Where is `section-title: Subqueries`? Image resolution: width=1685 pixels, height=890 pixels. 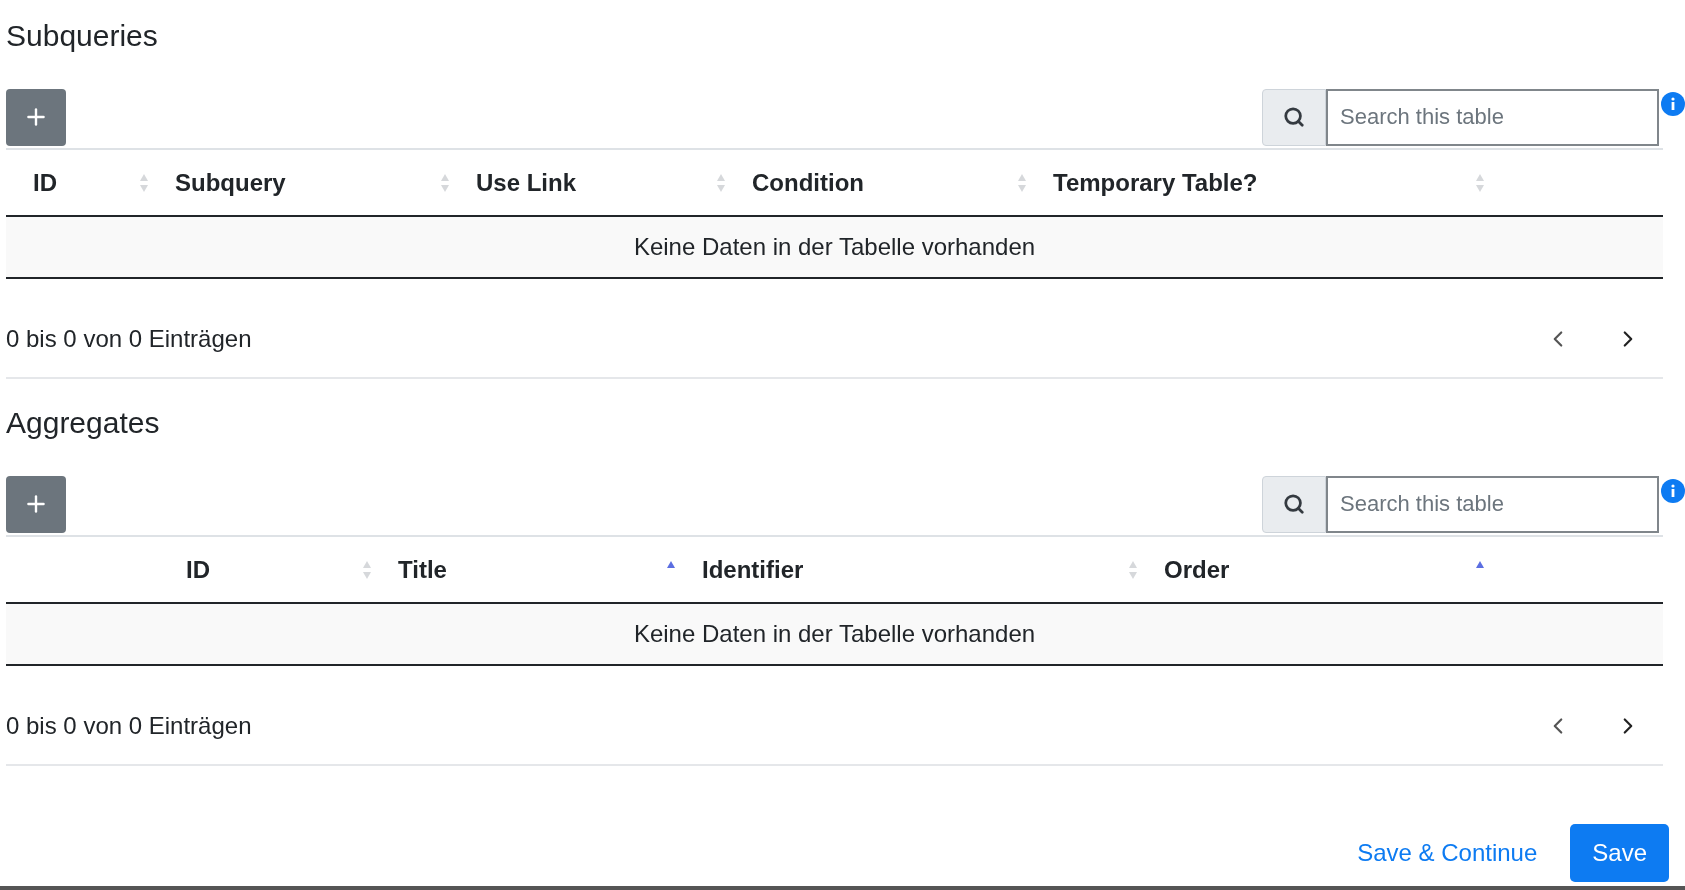 section-title: Subqueries is located at coordinates (82, 36).